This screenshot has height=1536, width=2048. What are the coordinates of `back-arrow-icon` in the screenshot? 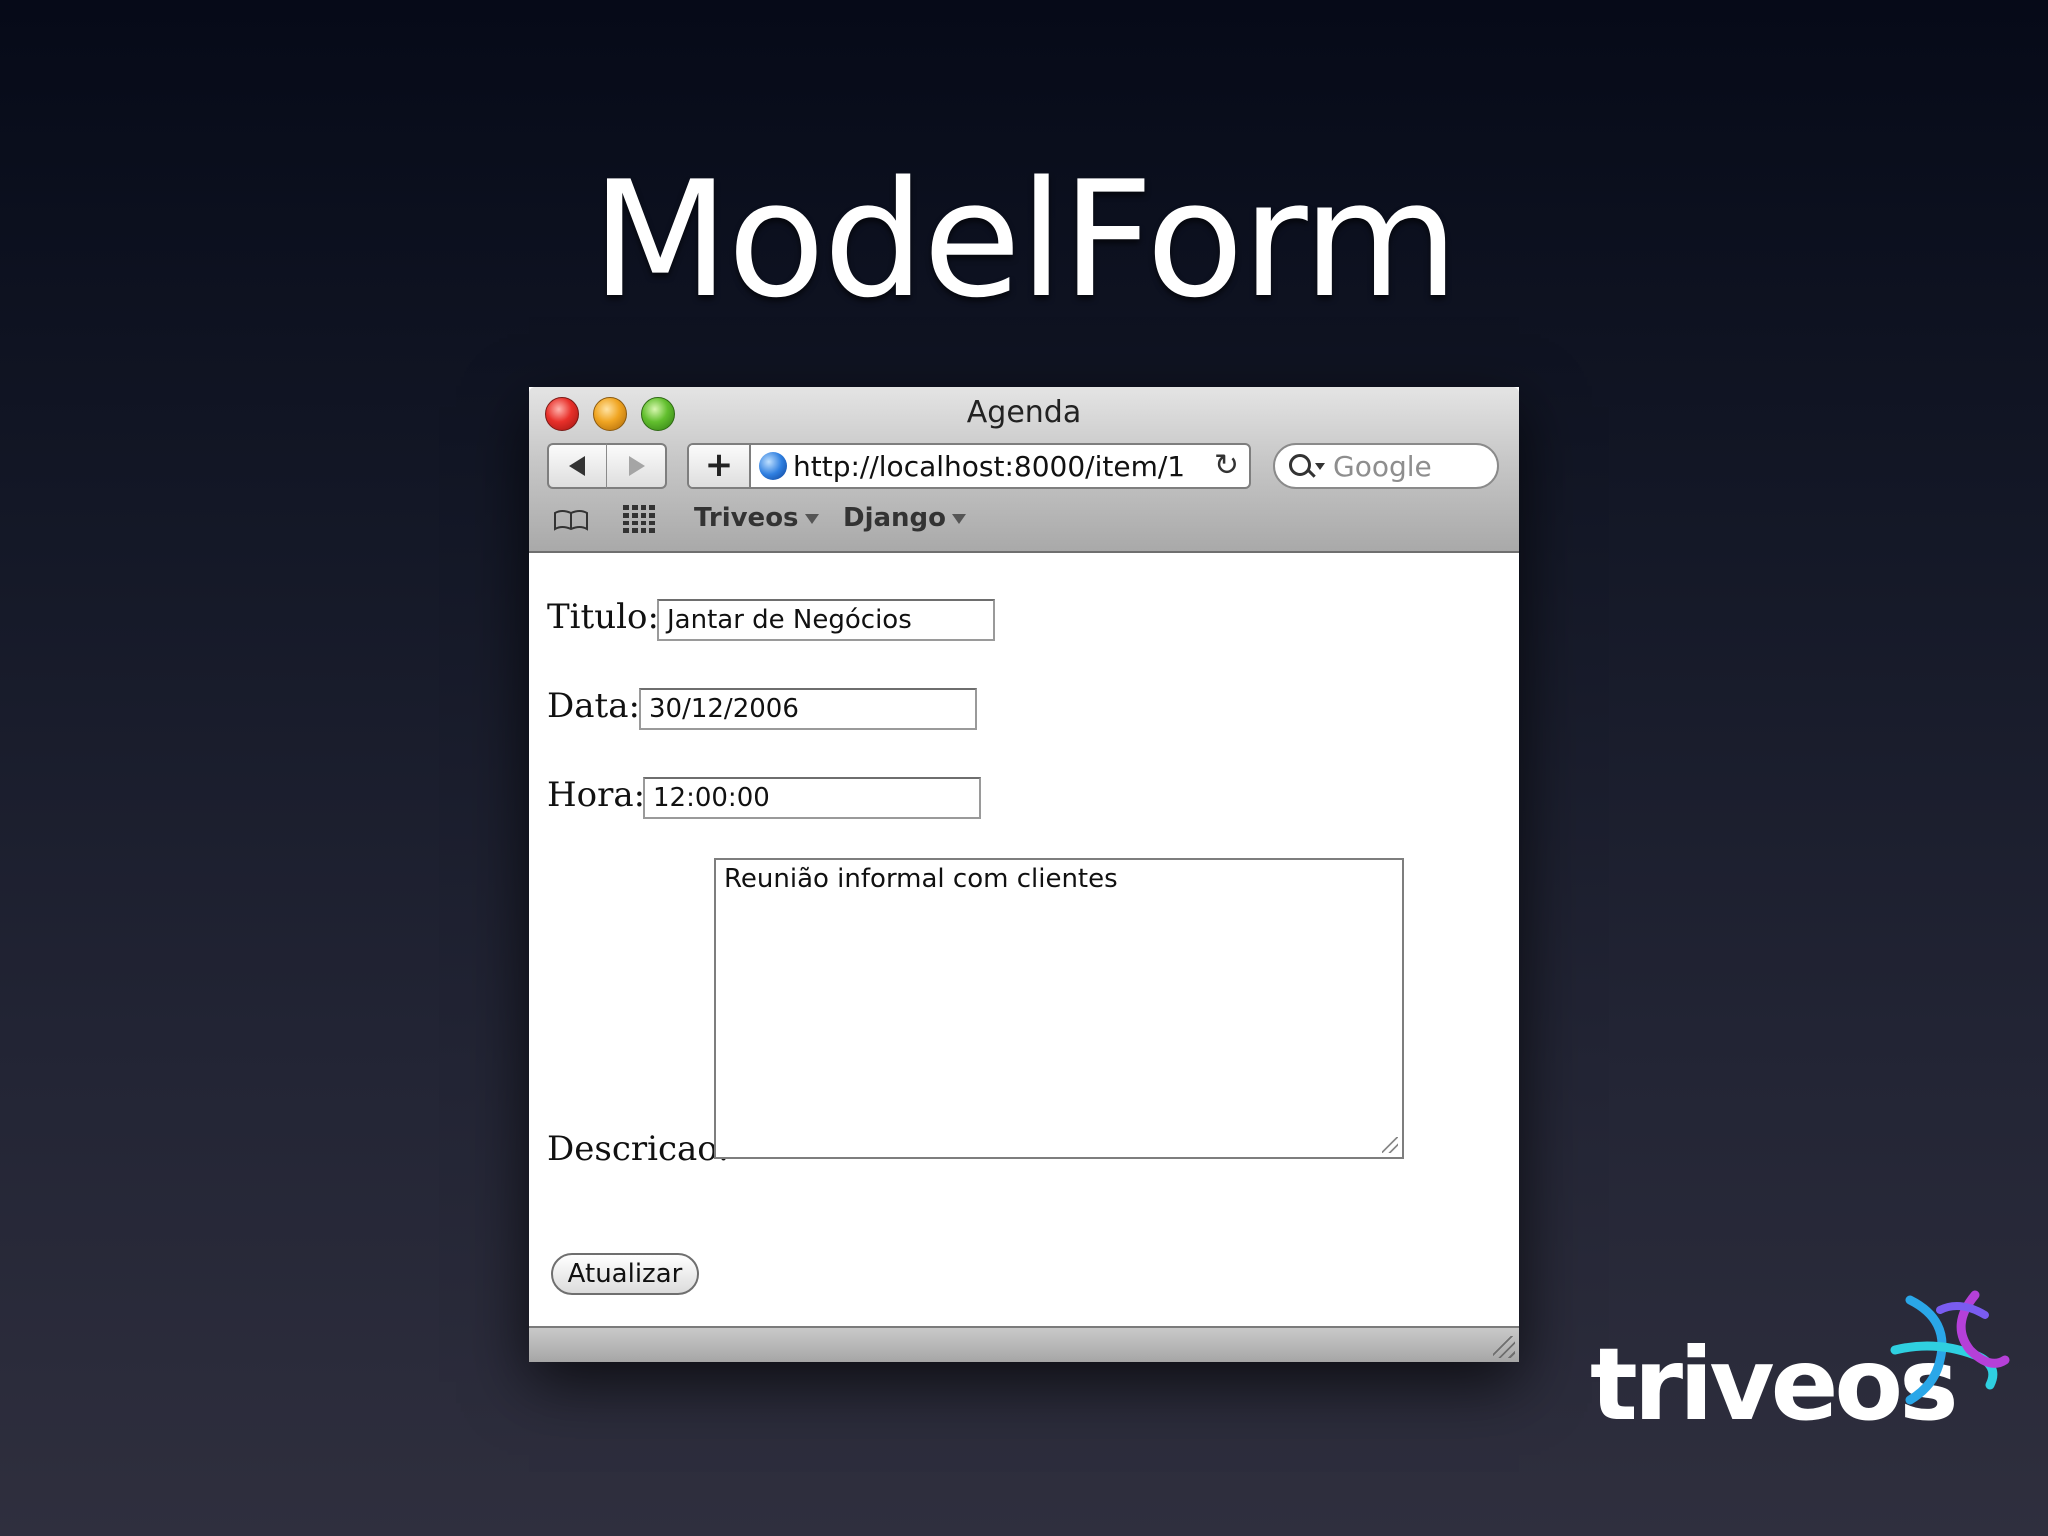 It's located at (577, 466).